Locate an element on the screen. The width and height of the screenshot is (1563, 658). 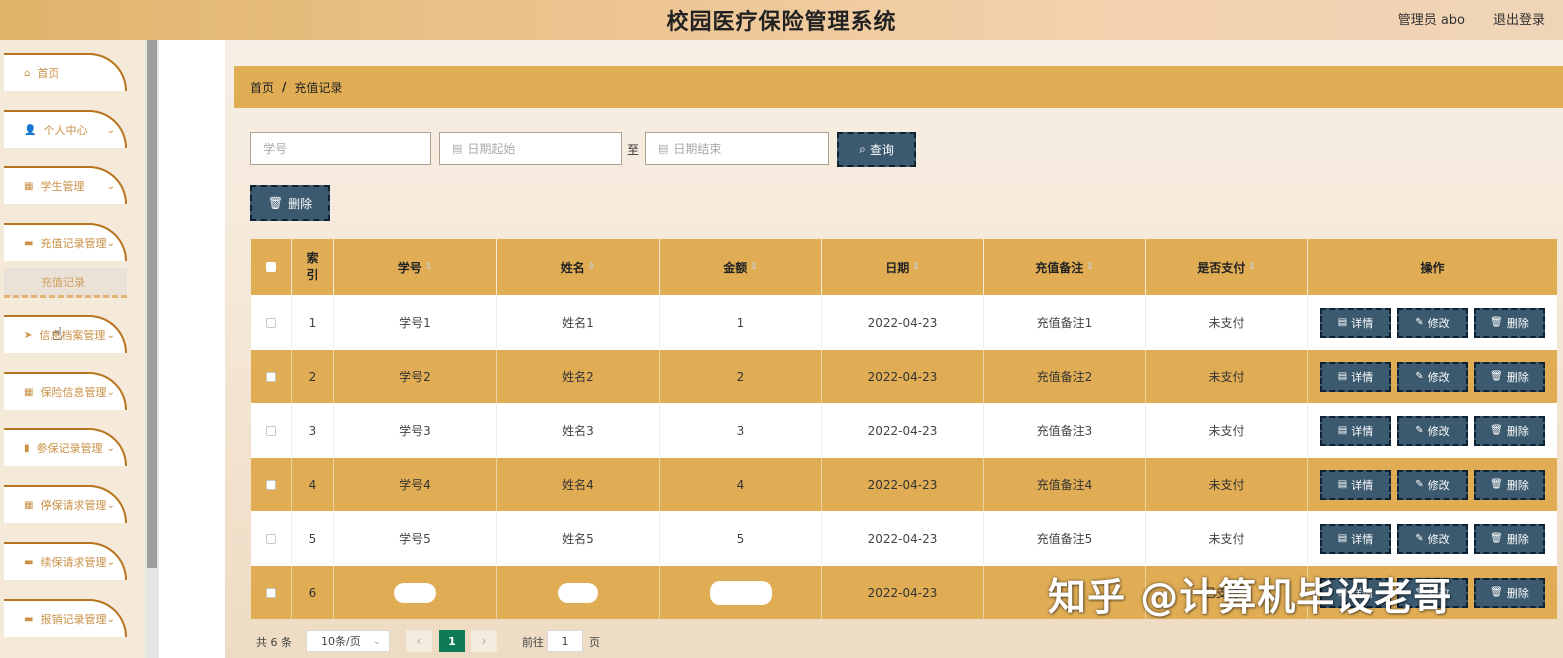
sidebar-item-label: 个人中心 is located at coordinates (65, 130).